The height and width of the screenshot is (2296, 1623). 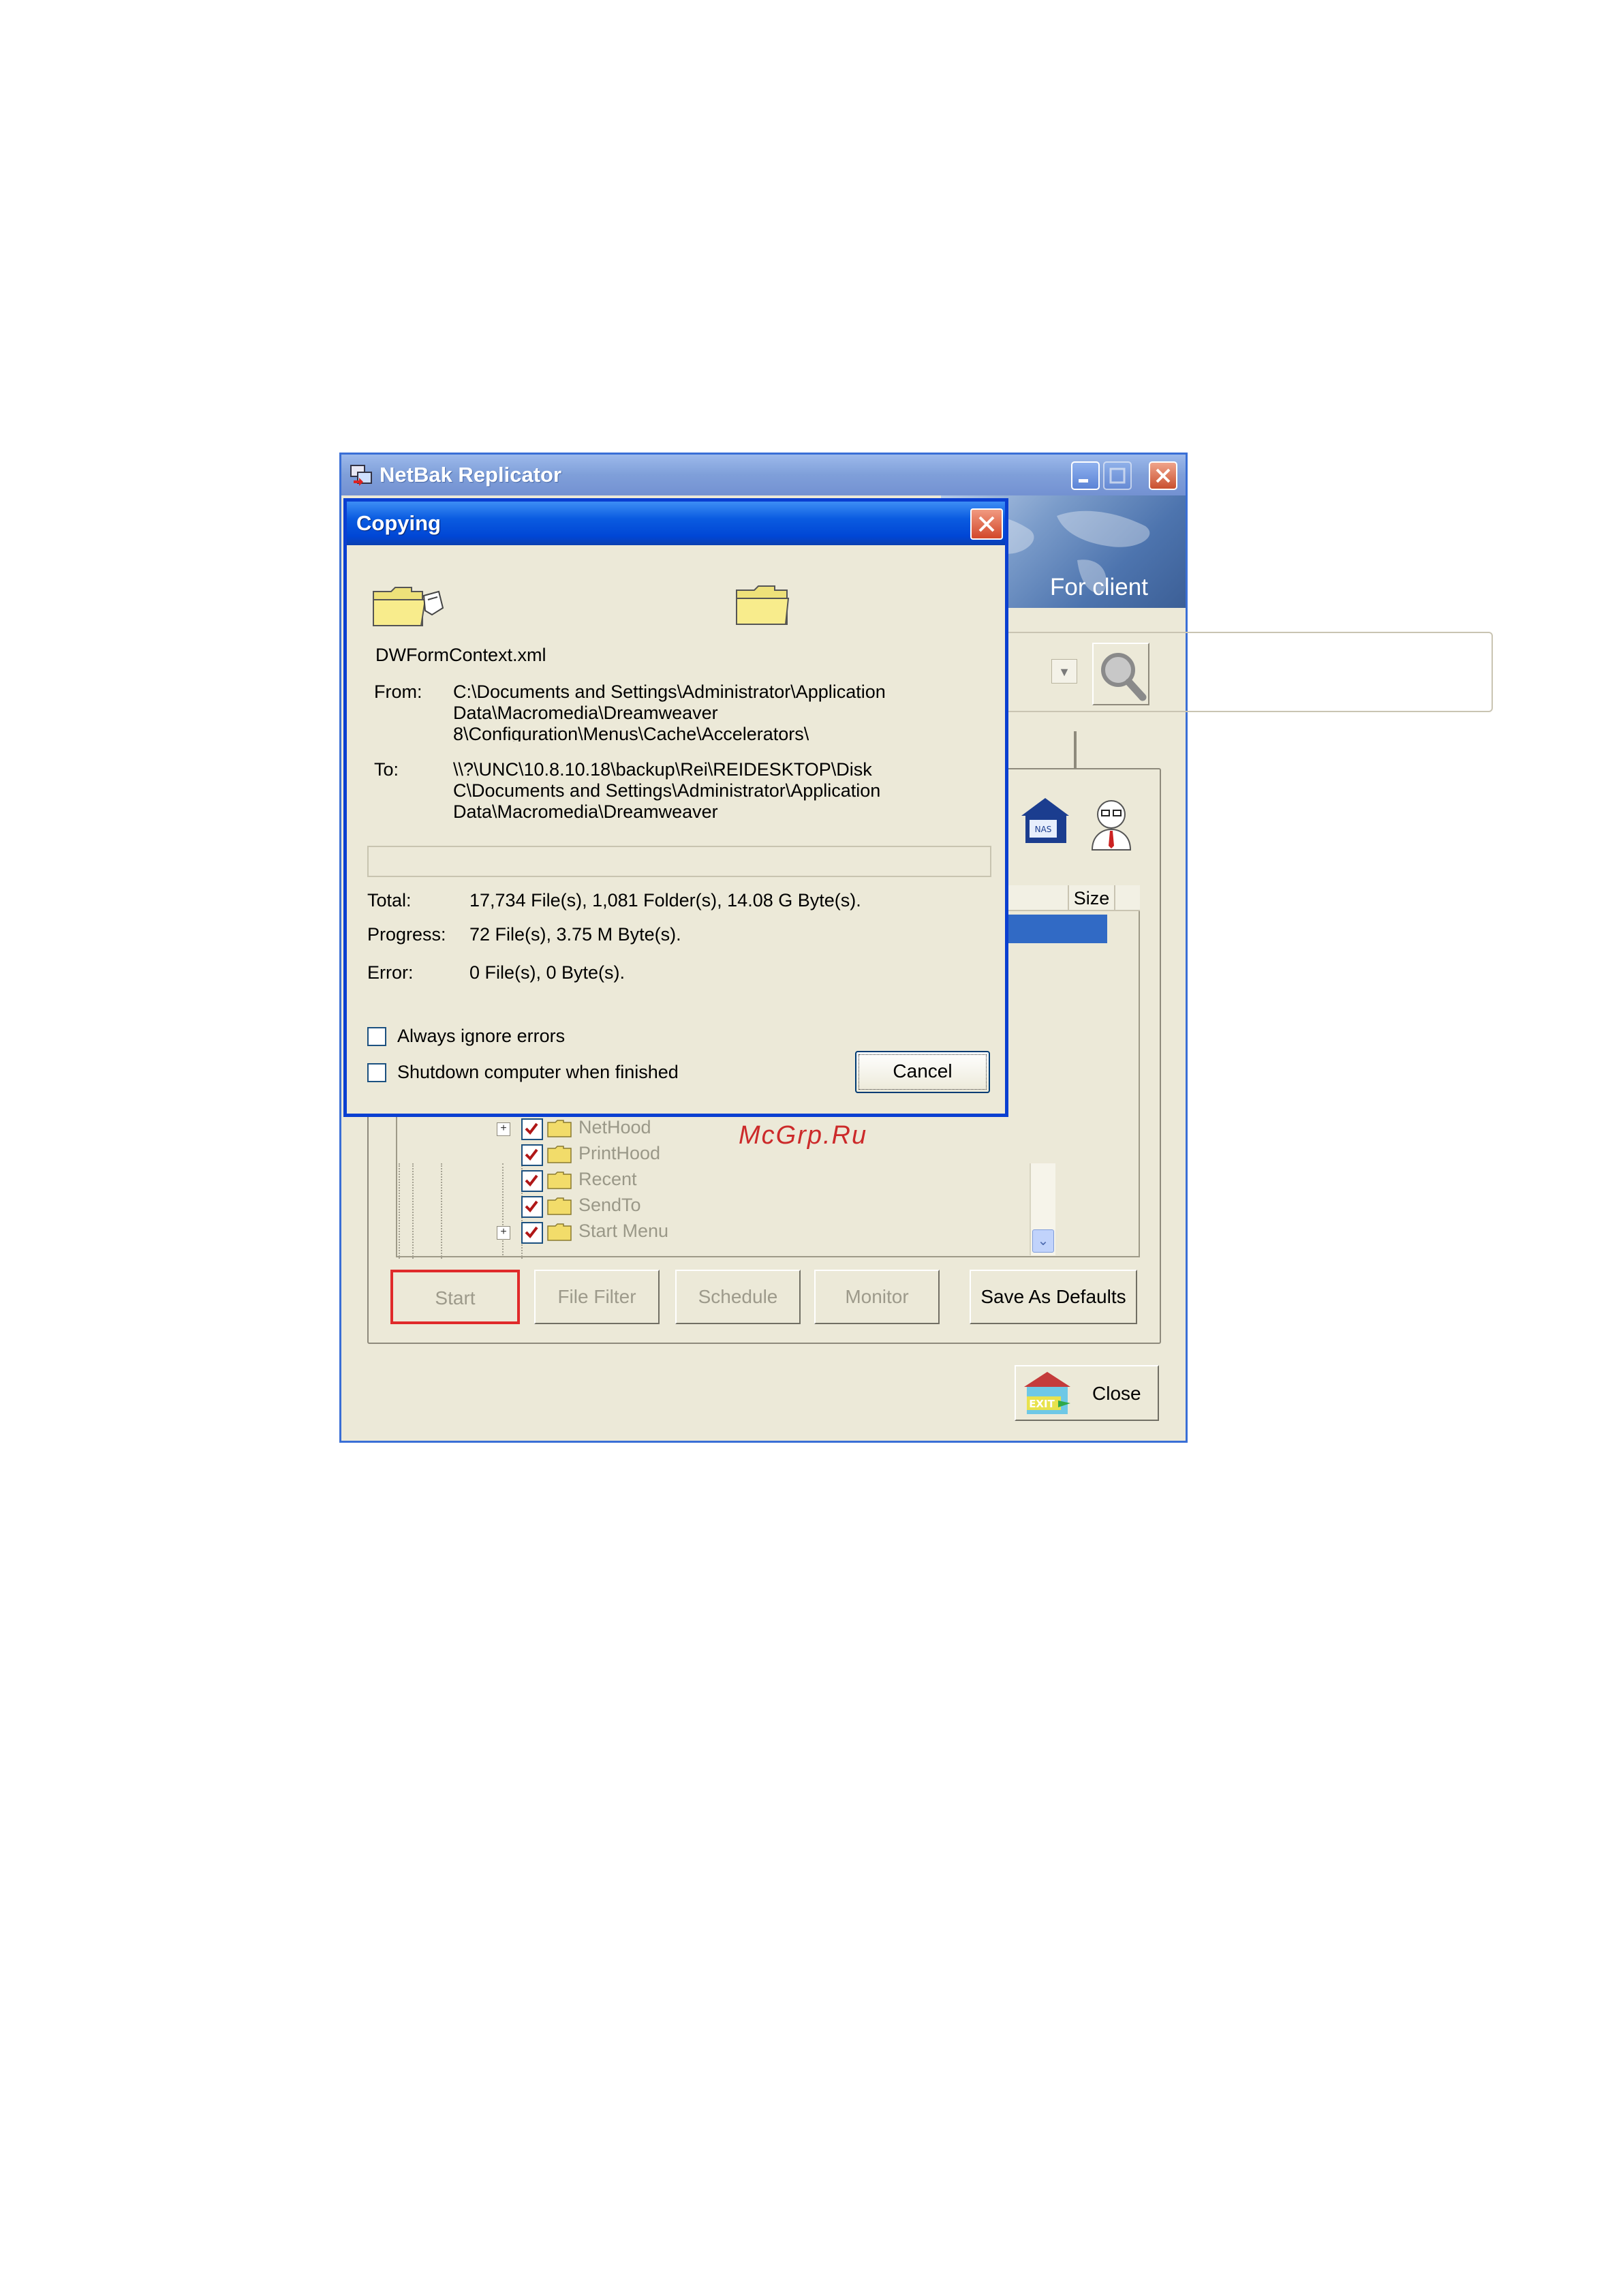 I want to click on total-label: Total:, so click(x=389, y=900).